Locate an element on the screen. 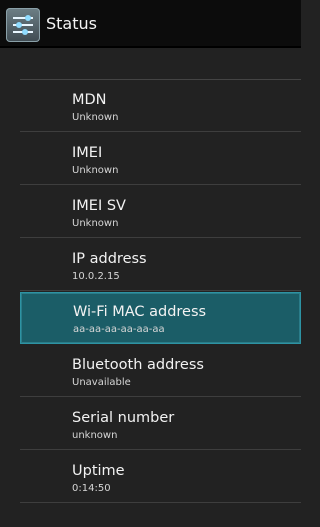 The height and width of the screenshot is (527, 320). item-label: Uptime is located at coordinates (98, 471).